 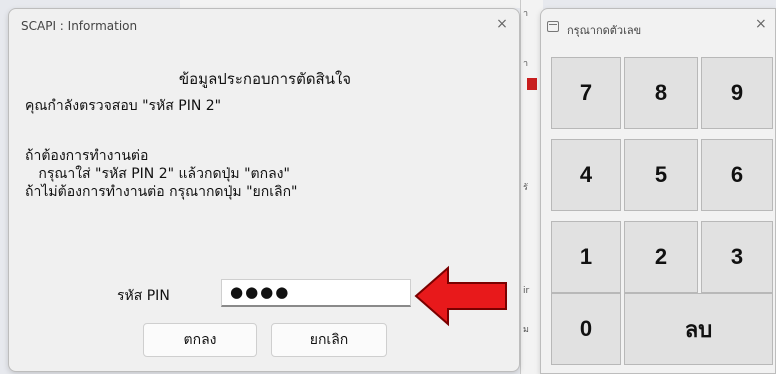 I want to click on background-app, so click(x=350, y=4).